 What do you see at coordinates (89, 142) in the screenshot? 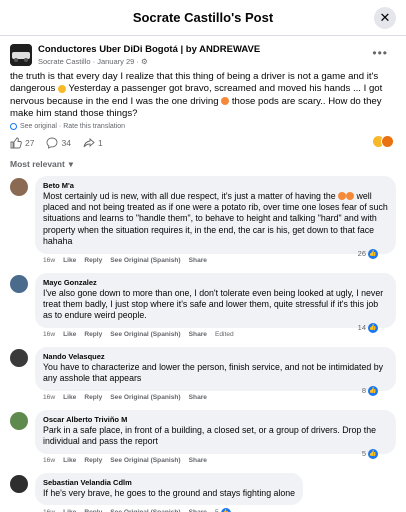
I see `share-icon` at bounding box center [89, 142].